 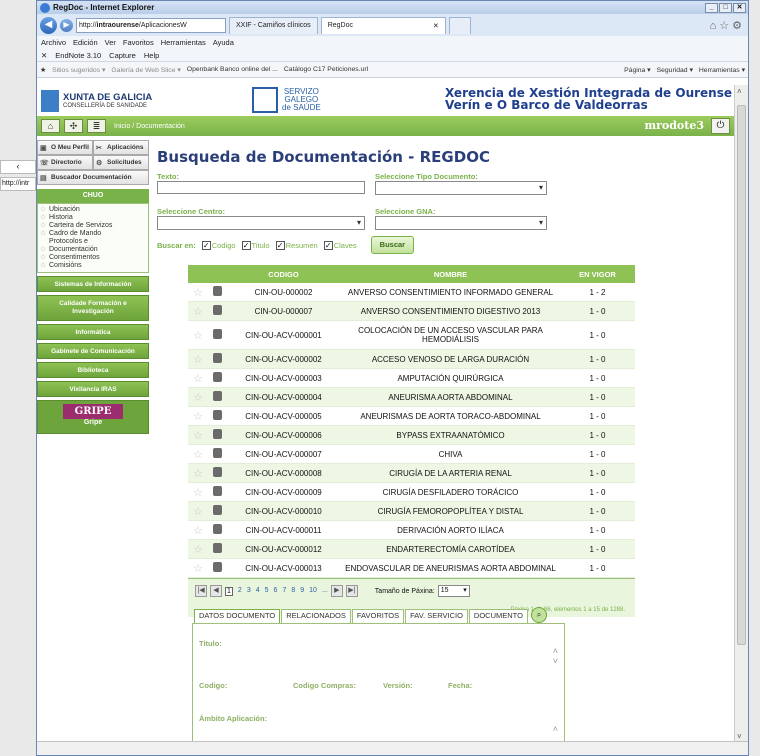 What do you see at coordinates (121, 162) in the screenshot?
I see `sidebar-solicitudes: ⚙ Solicitudes` at bounding box center [121, 162].